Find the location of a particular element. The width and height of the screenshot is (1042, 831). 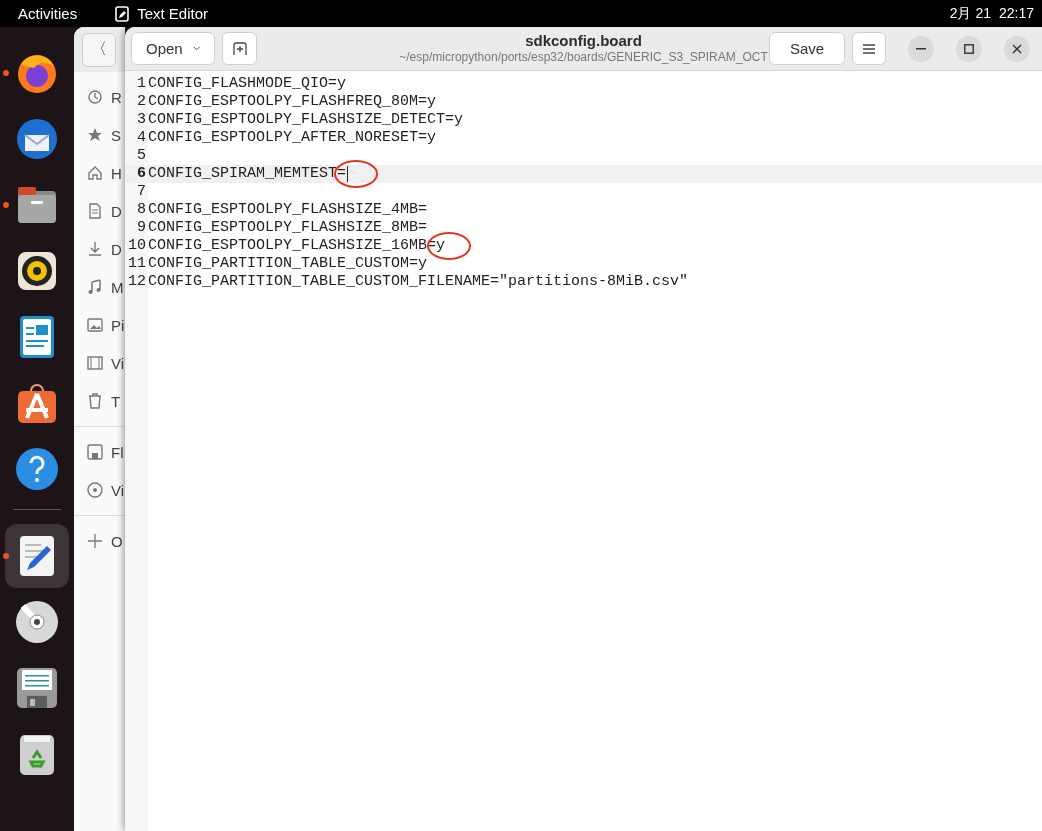

document-title: sdkconfig.board is located at coordinates (583, 40).